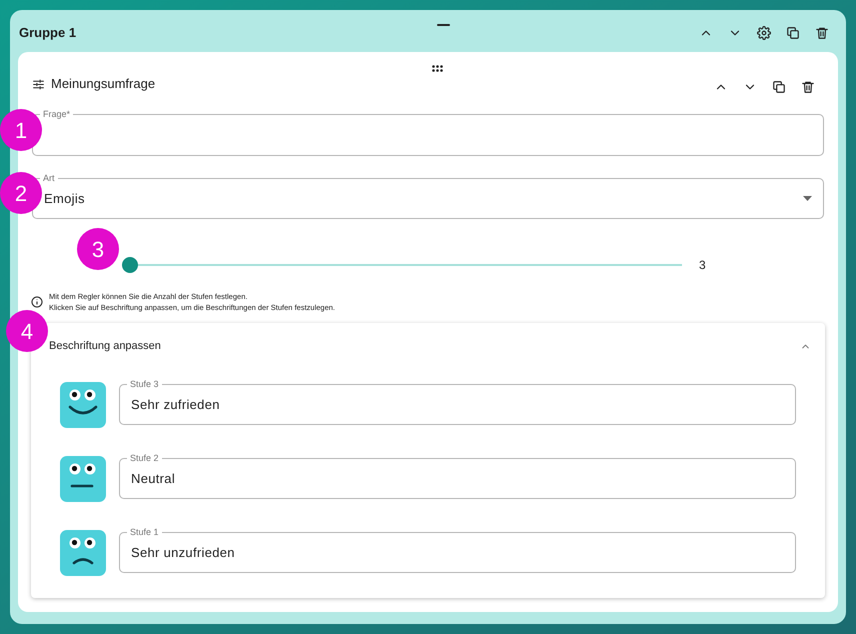 The image size is (856, 634). Describe the element at coordinates (183, 553) in the screenshot. I see `field-value: Sehr unzufrieden` at that location.